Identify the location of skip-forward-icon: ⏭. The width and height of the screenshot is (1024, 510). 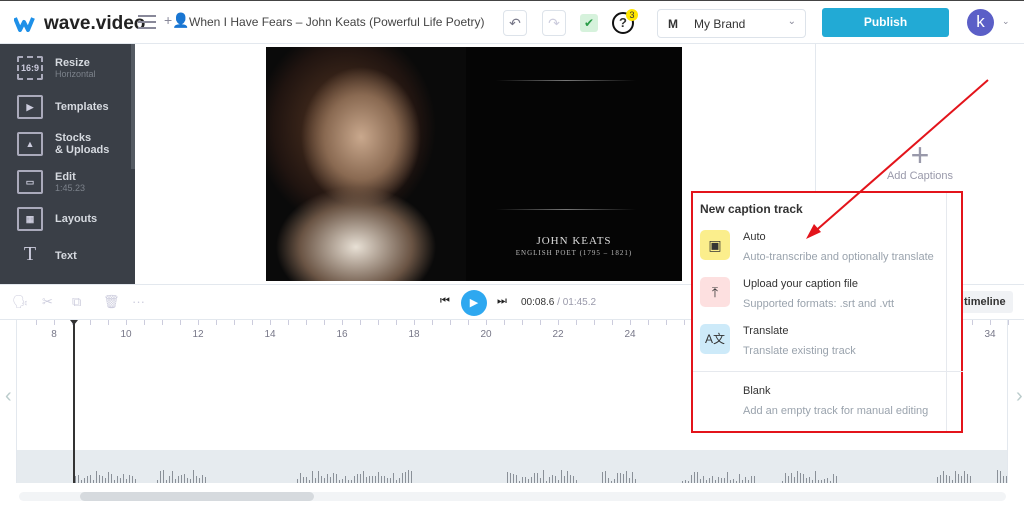
(502, 301).